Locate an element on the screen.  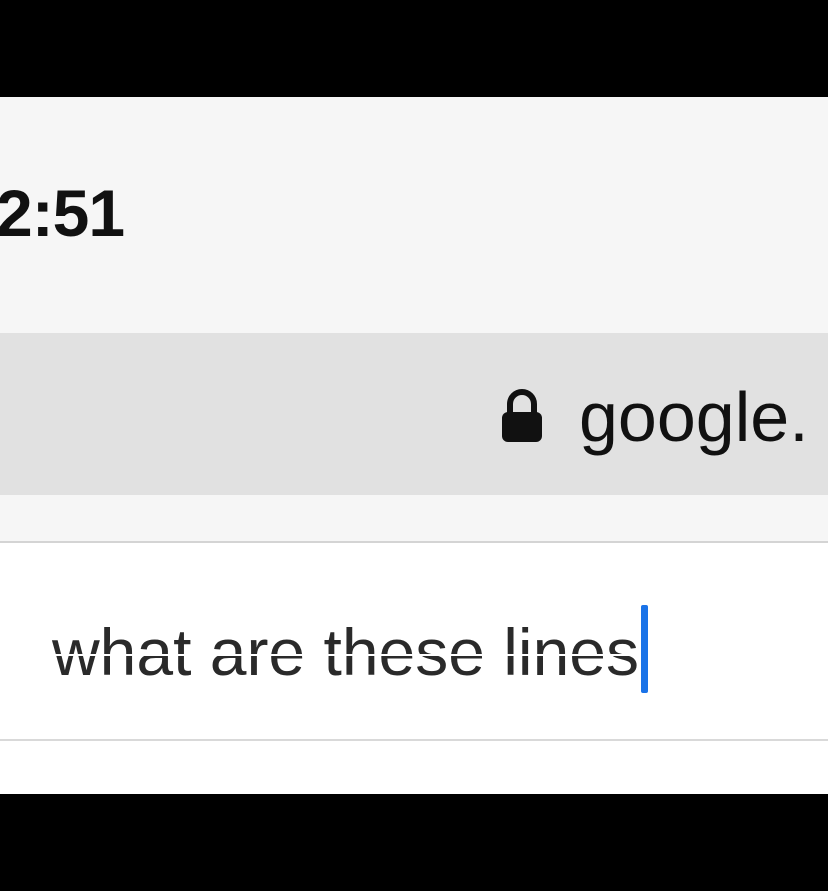
search-query: what are these lines is located at coordinates (346, 652).